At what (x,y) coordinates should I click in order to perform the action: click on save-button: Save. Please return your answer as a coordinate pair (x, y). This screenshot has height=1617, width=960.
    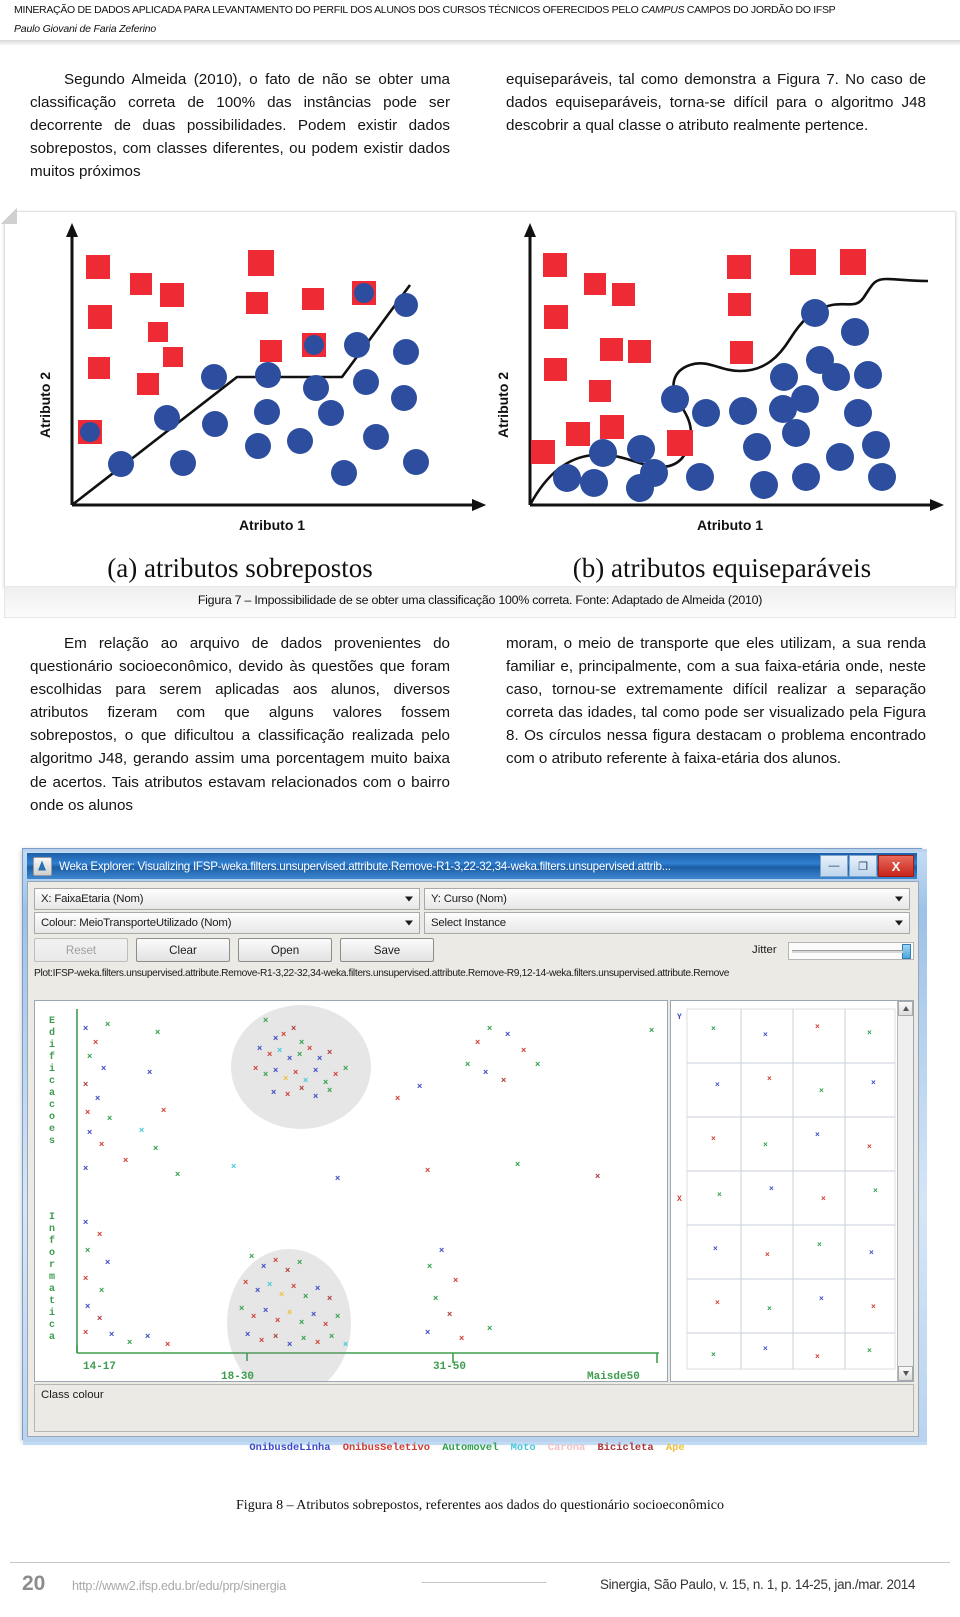
    Looking at the image, I should click on (387, 950).